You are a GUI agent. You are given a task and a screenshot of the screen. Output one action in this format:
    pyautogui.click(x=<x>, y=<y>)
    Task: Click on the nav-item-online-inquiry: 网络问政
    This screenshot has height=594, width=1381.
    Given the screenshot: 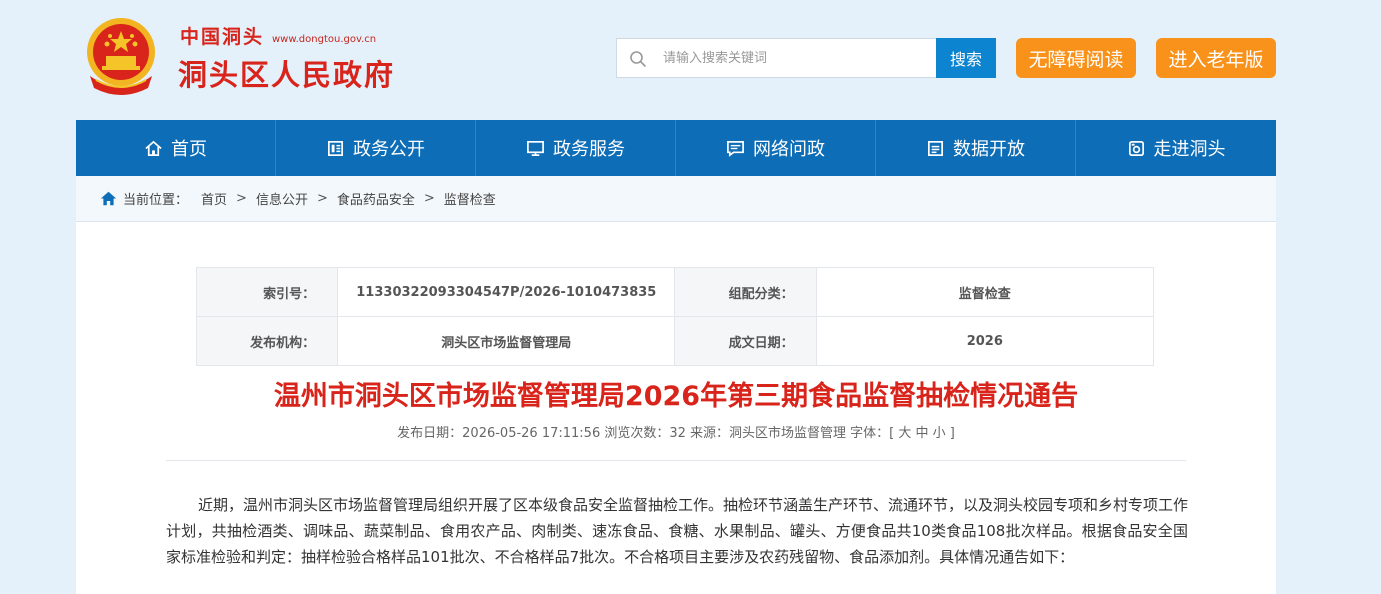 What is the action you would take?
    pyautogui.click(x=776, y=148)
    